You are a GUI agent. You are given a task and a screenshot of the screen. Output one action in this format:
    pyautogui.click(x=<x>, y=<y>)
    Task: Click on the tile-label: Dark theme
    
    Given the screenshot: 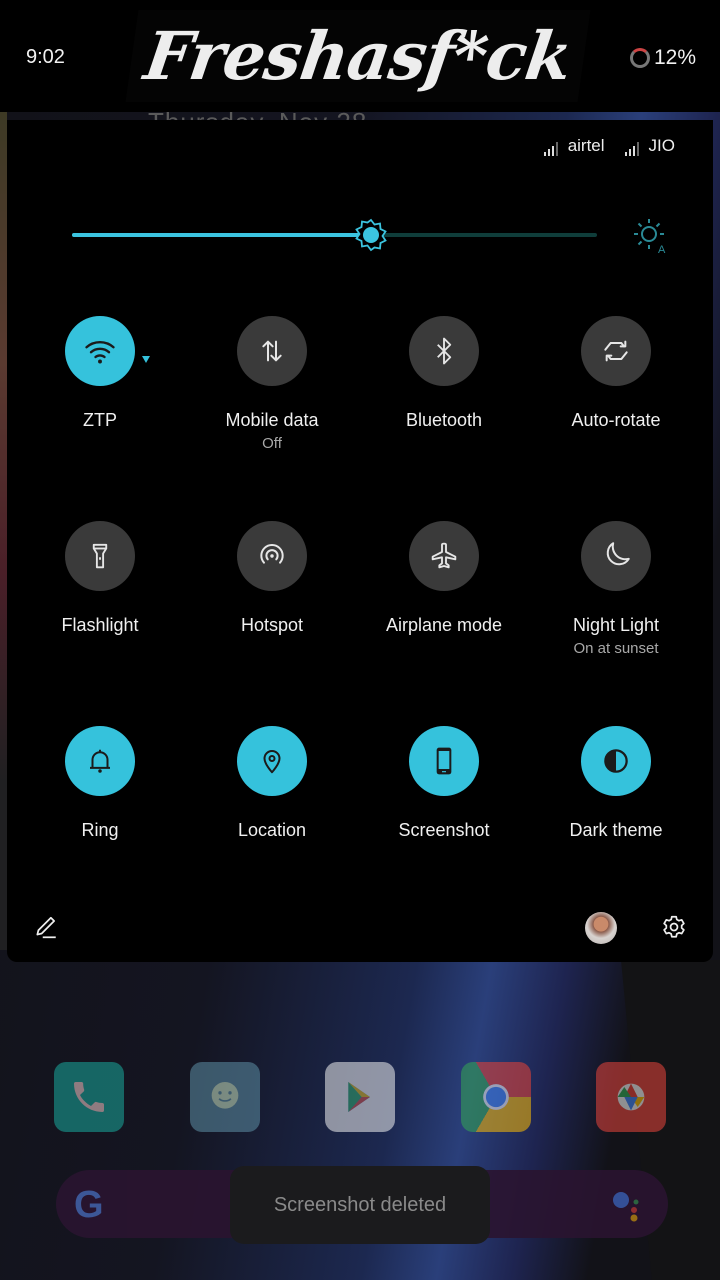 What is the action you would take?
    pyautogui.click(x=616, y=830)
    